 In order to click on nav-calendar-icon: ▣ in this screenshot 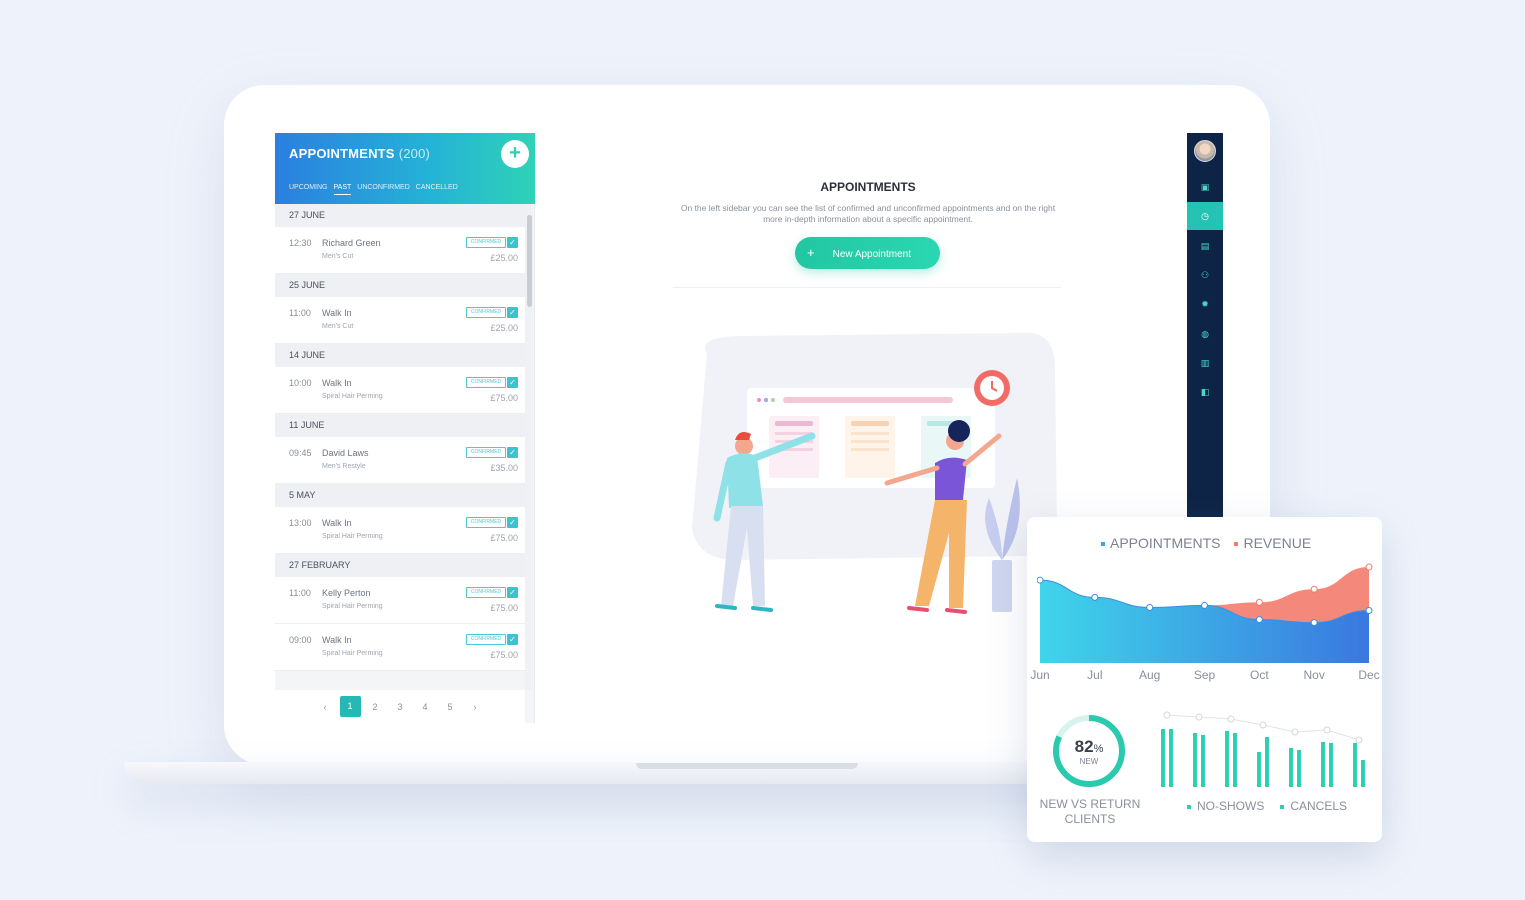, I will do `click(1205, 187)`.